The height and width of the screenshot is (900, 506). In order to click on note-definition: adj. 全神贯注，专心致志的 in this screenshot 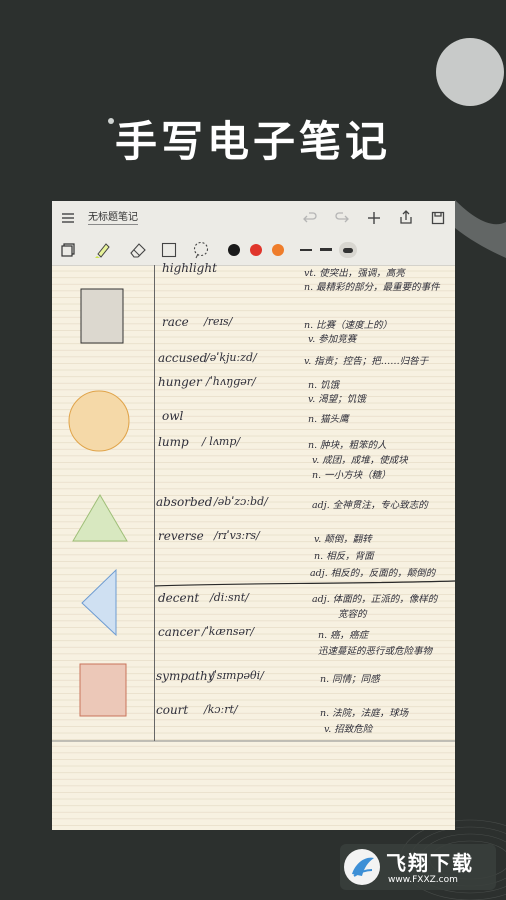, I will do `click(370, 505)`.